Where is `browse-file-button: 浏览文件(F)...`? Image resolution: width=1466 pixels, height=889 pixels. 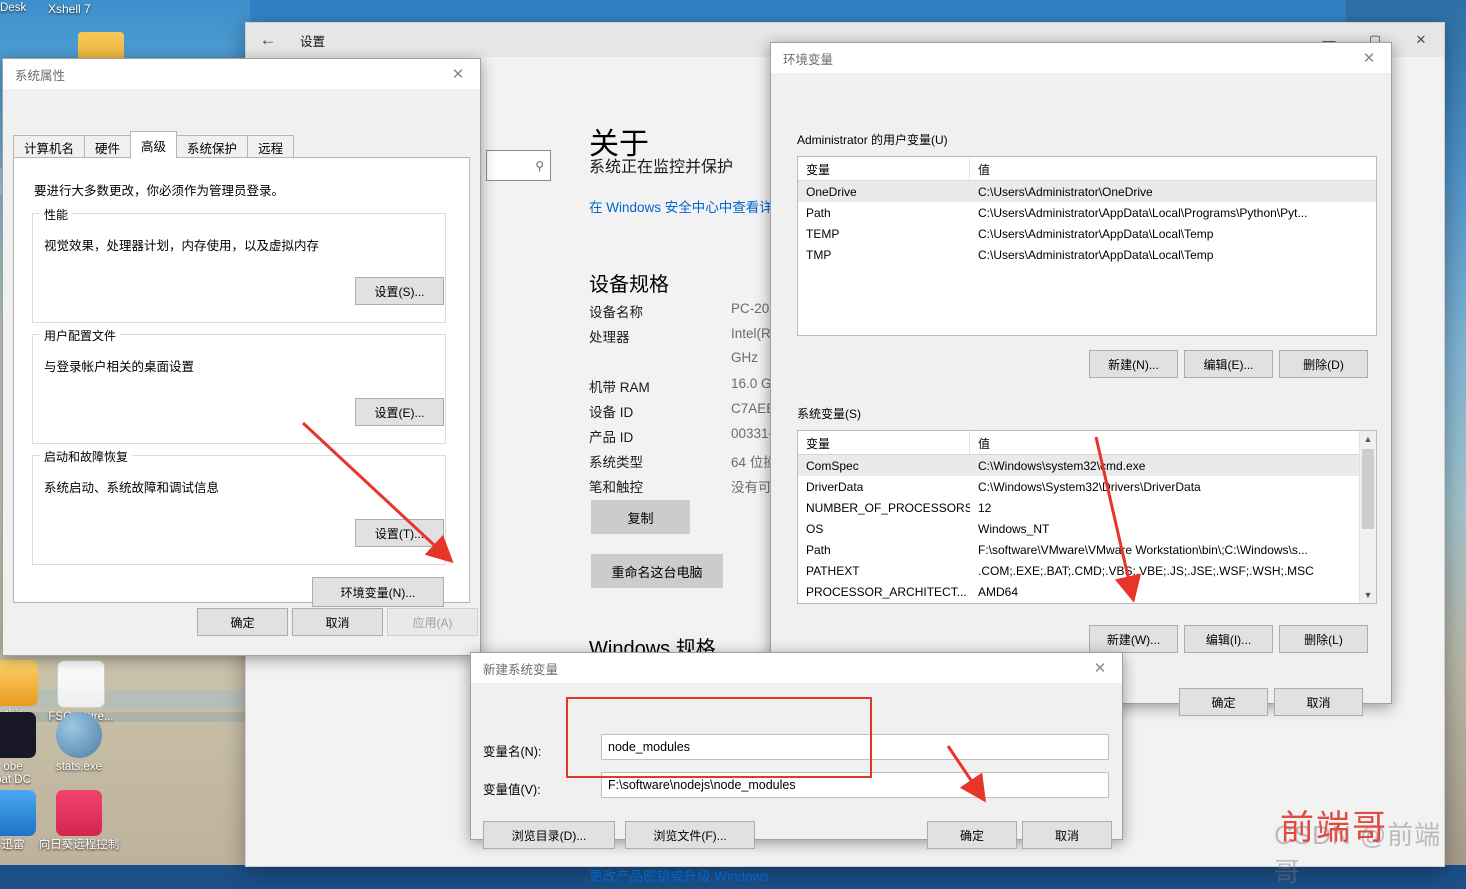
browse-file-button: 浏览文件(F)... is located at coordinates (690, 835).